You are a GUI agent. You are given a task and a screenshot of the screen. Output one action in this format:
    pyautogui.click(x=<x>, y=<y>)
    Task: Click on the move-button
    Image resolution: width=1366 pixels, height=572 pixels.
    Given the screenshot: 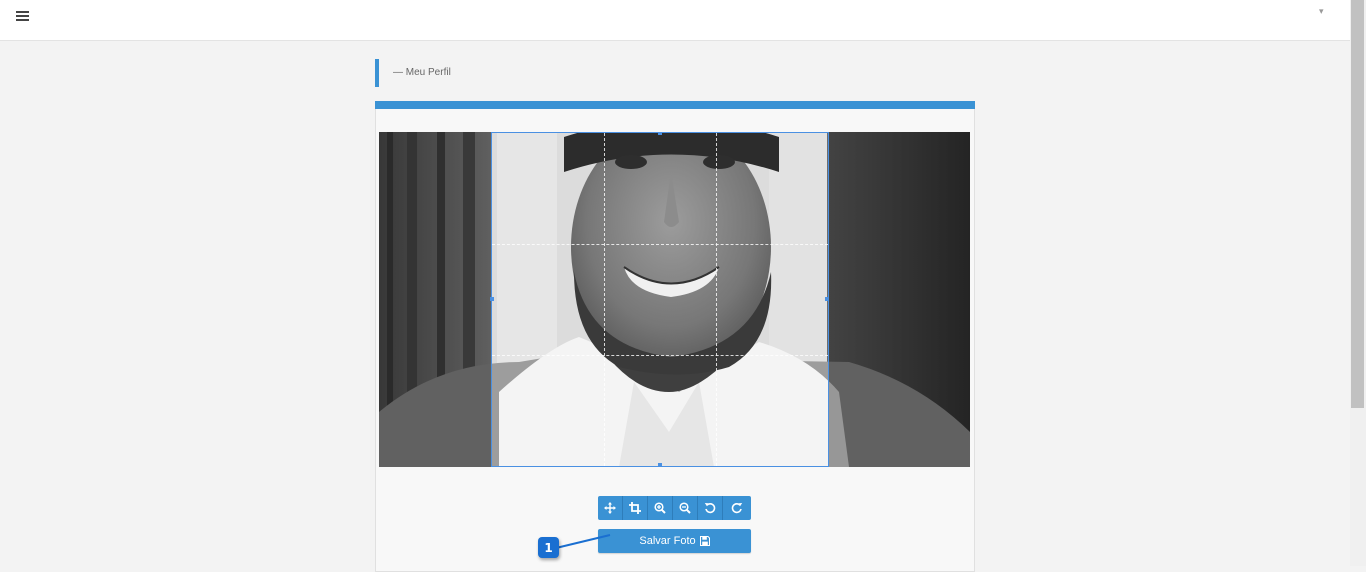 What is the action you would take?
    pyautogui.click(x=610, y=508)
    